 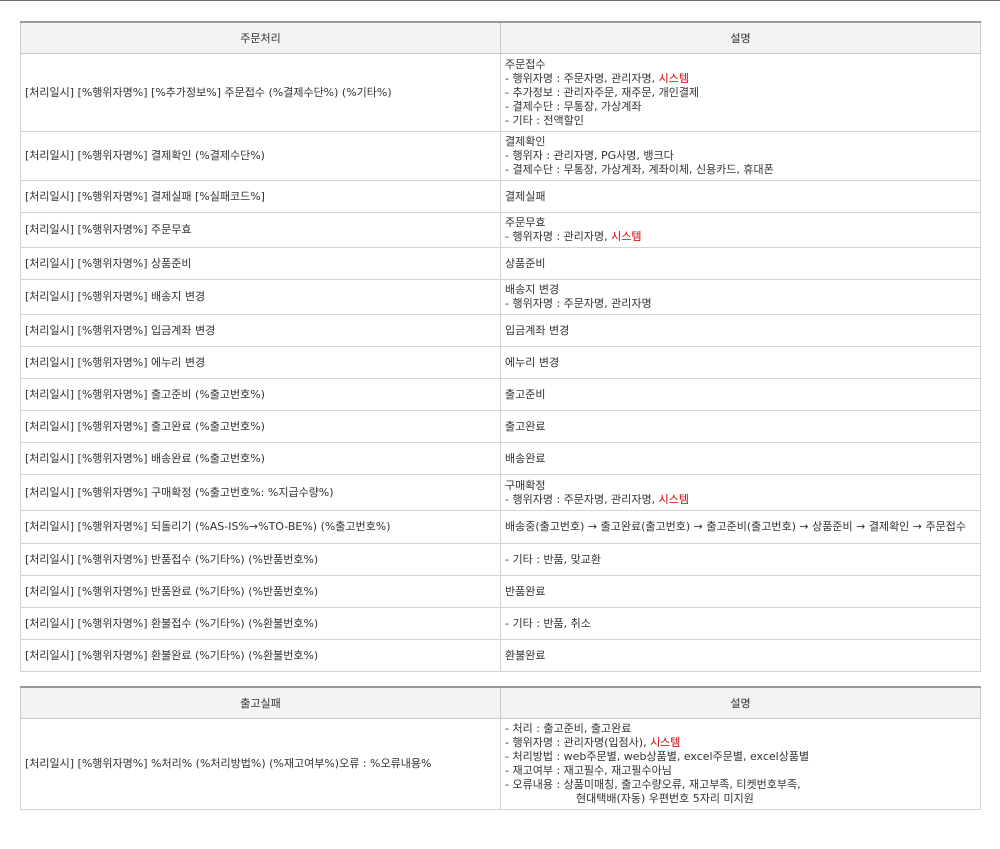 I want to click on format-cell: [처리일시] [%행위자명%] 결제실패 [%실패코드%], so click(x=260, y=196).